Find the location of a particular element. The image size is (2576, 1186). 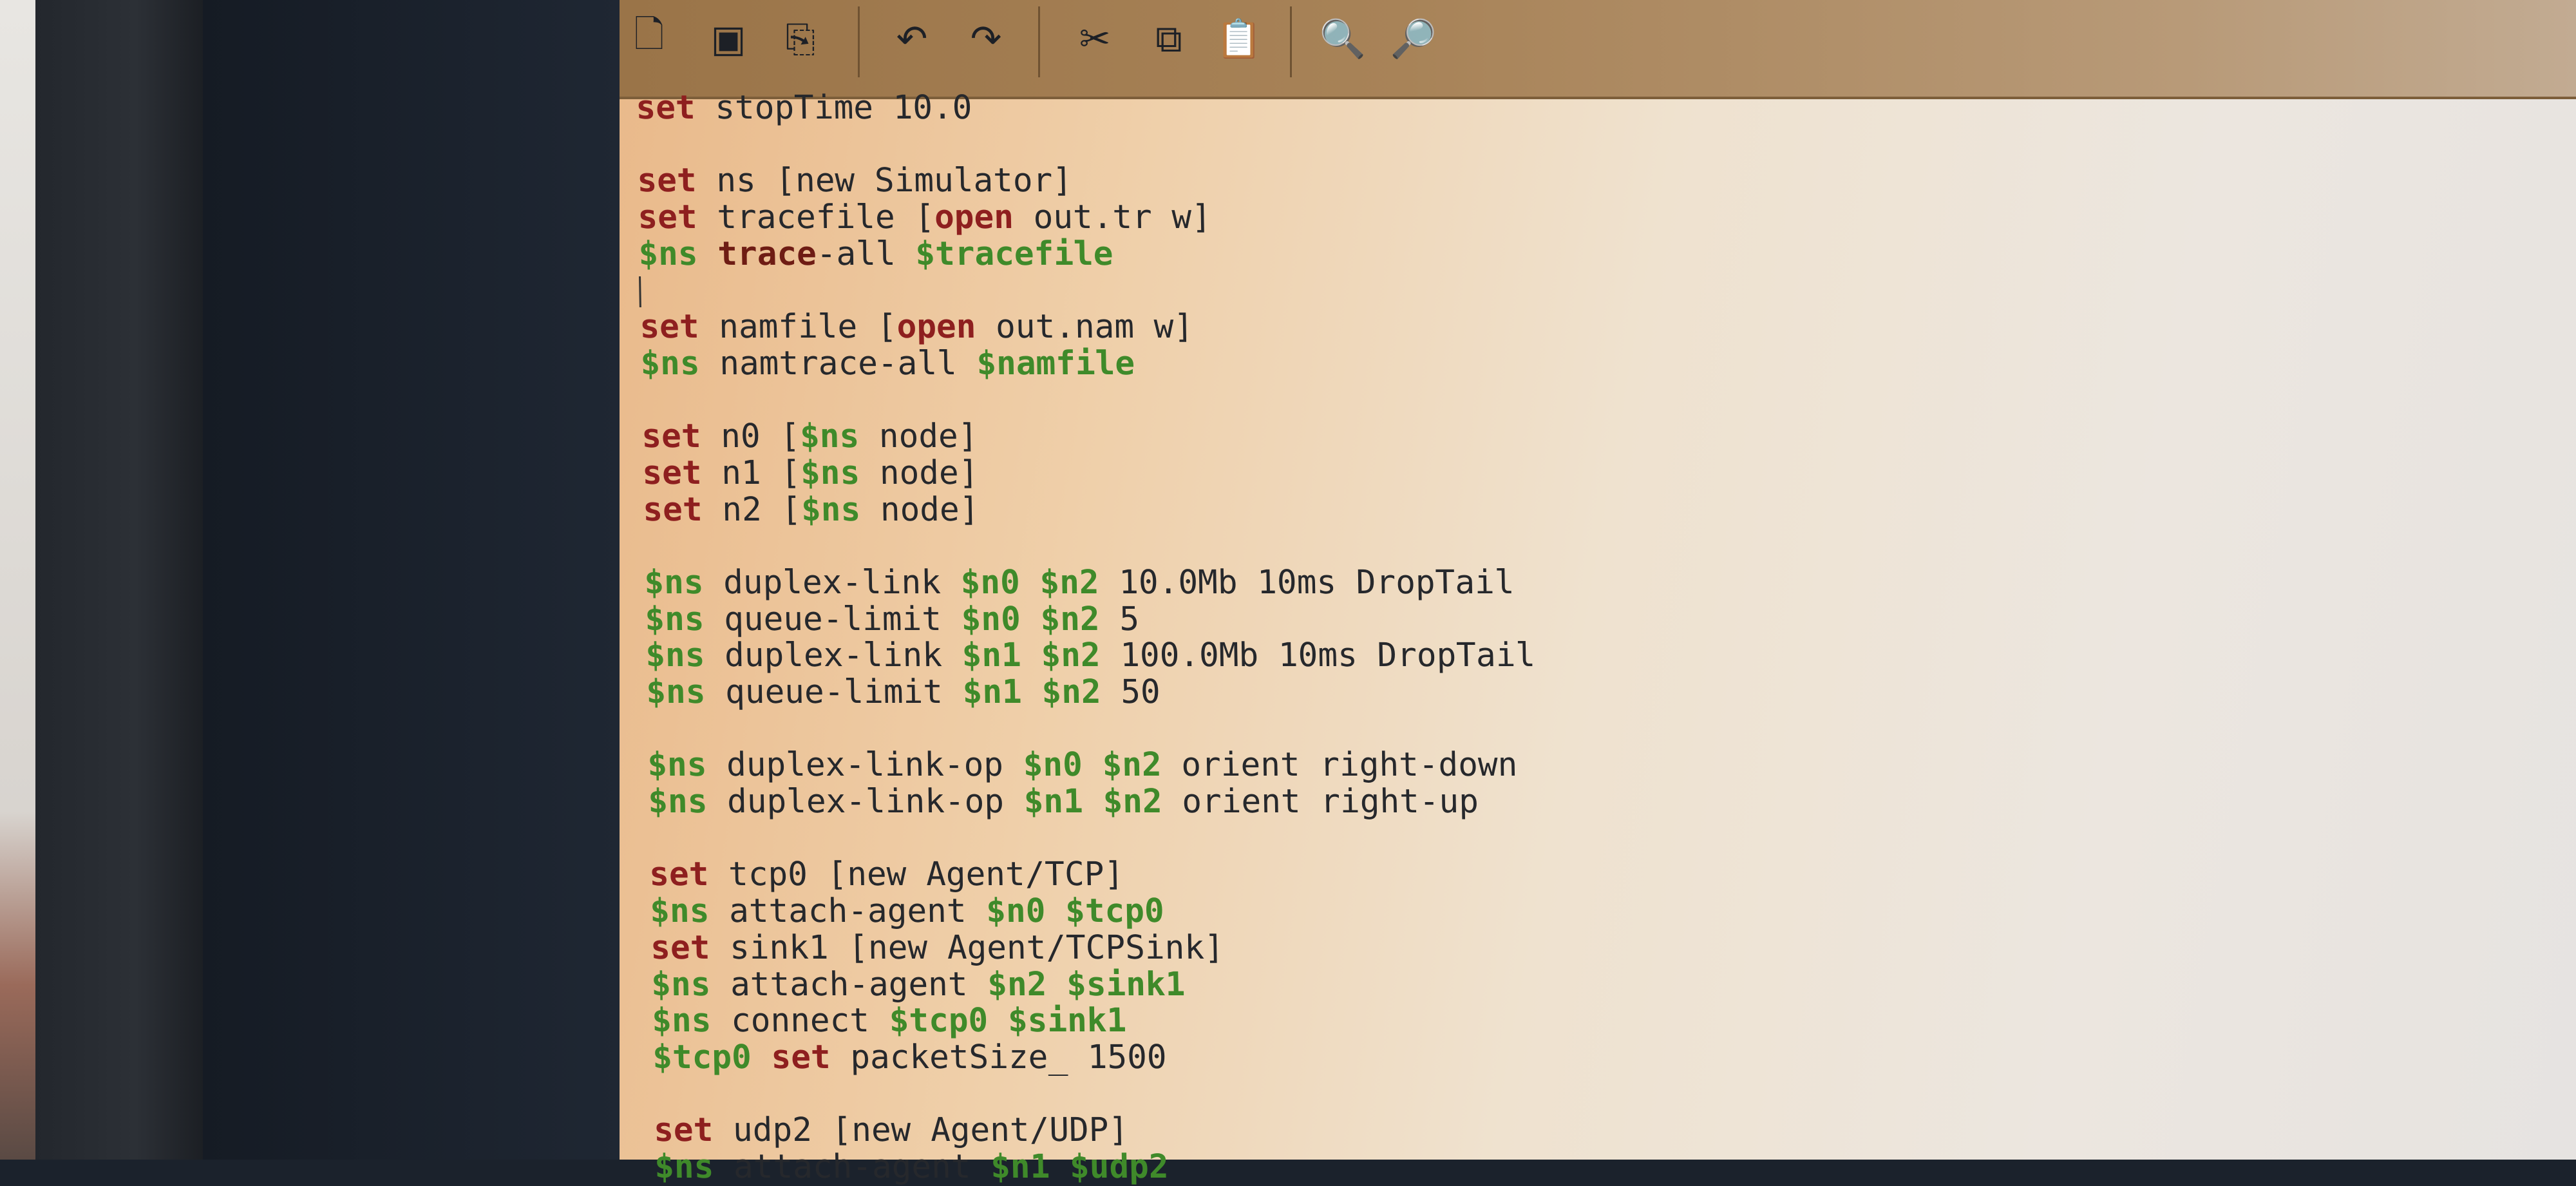

code-line: $tcp0 set packetSize_ 1500 is located at coordinates (1097, 1057).